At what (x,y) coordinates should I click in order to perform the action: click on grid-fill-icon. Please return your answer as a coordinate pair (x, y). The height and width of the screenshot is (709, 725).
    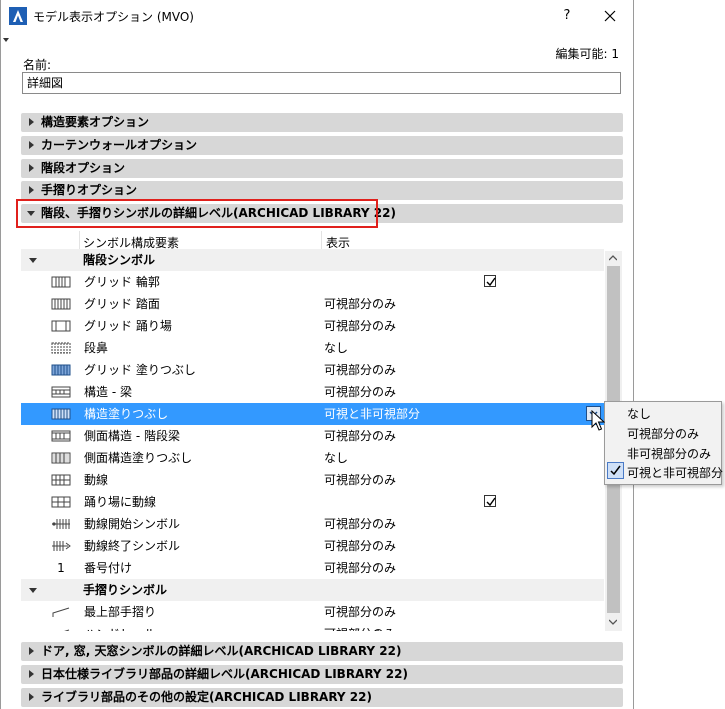
    Looking at the image, I should click on (61, 370).